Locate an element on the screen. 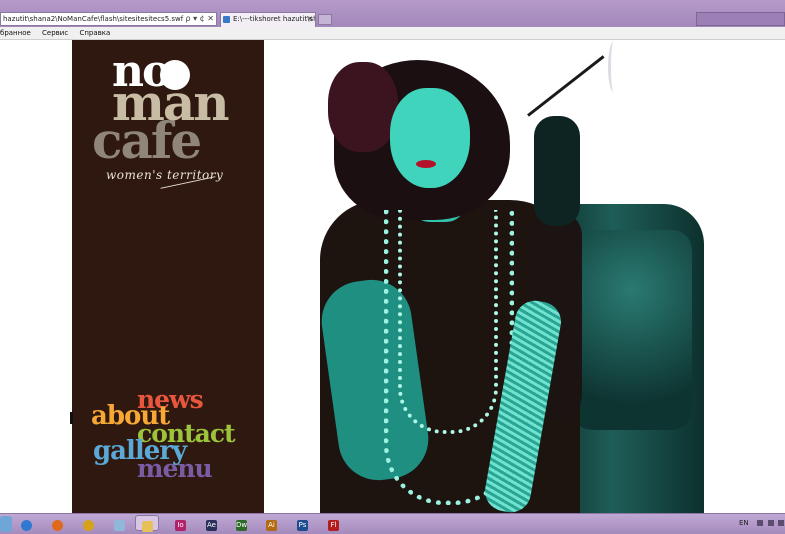 This screenshot has height=534, width=785. lips is located at coordinates (426, 164).